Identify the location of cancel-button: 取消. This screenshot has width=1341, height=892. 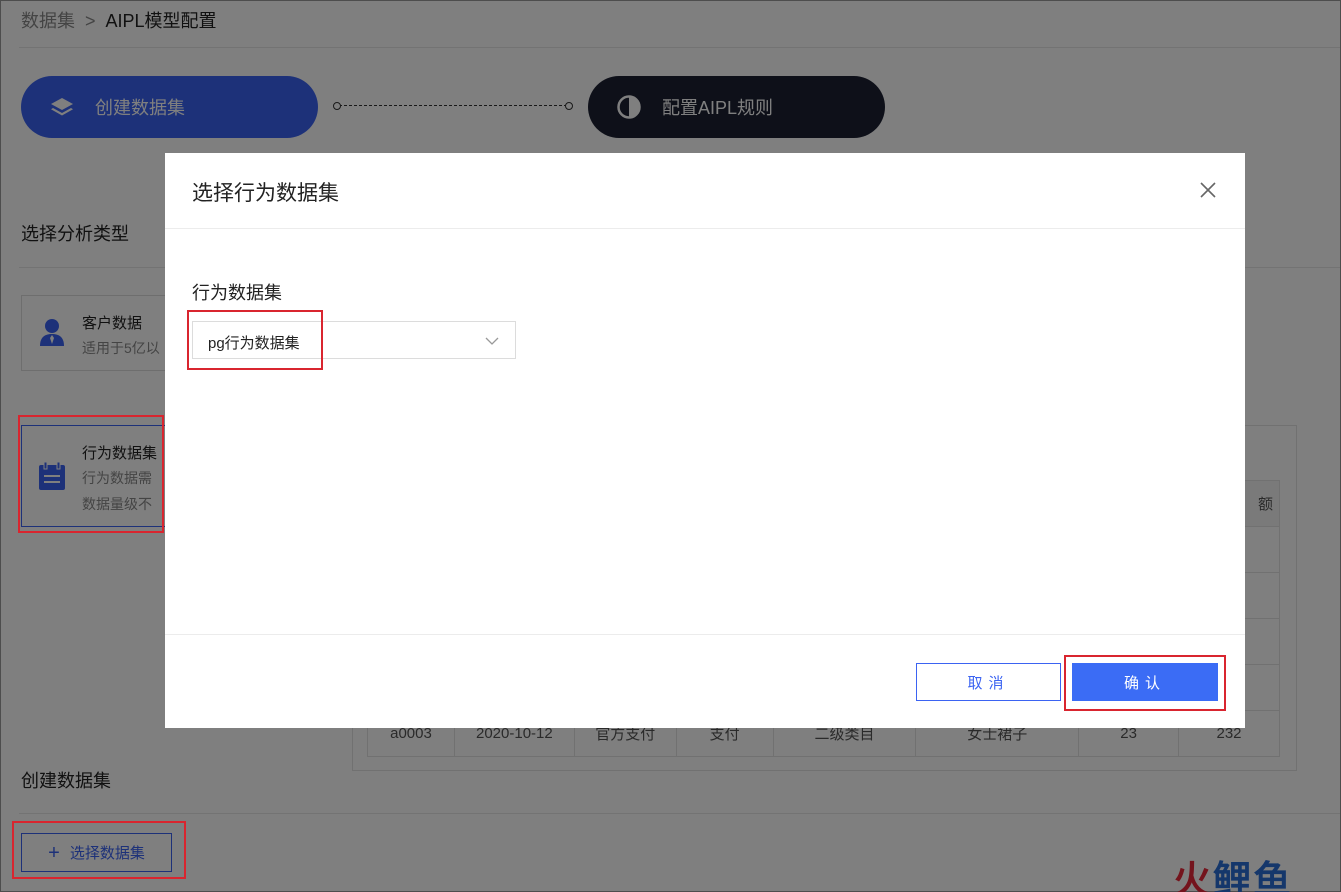
(988, 682).